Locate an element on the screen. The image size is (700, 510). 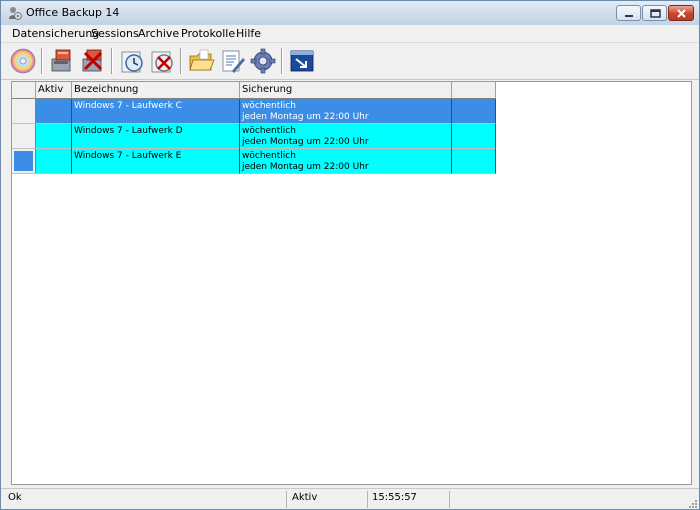
resize-grip-icon is located at coordinates (692, 503).